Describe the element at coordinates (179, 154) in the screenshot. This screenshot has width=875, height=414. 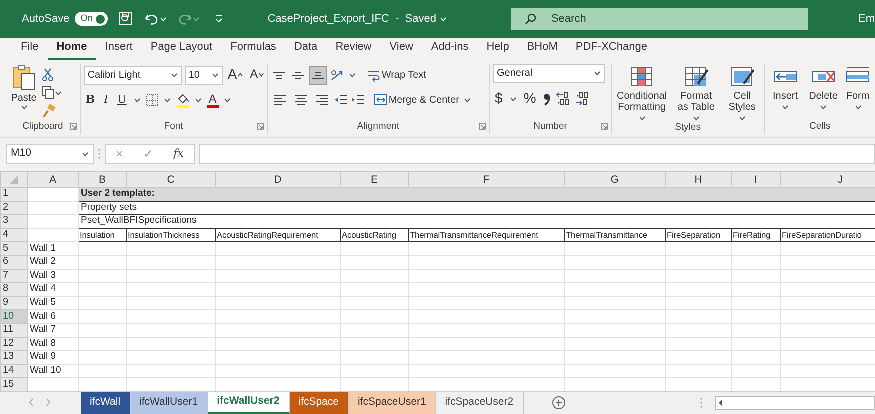
I see `insert-function-button: fx` at that location.